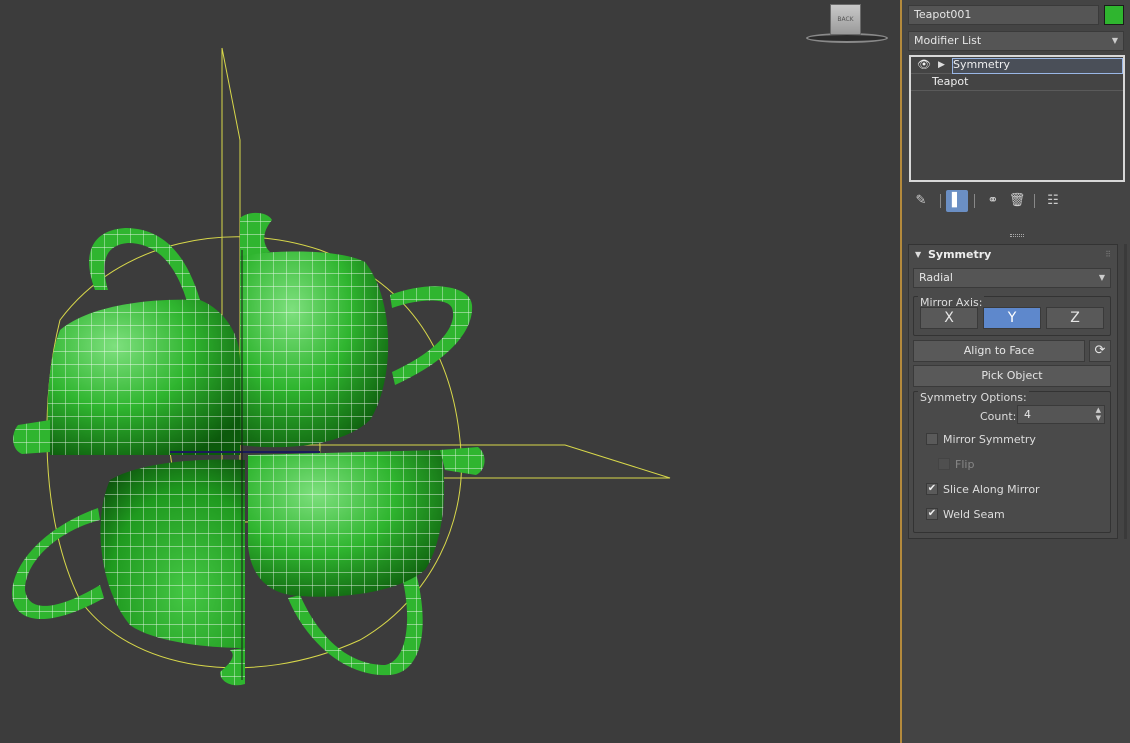 This screenshot has width=1130, height=743. Describe the element at coordinates (1012, 278) in the screenshot. I see `symmetry-mode-dropdown: Radial ▼` at that location.